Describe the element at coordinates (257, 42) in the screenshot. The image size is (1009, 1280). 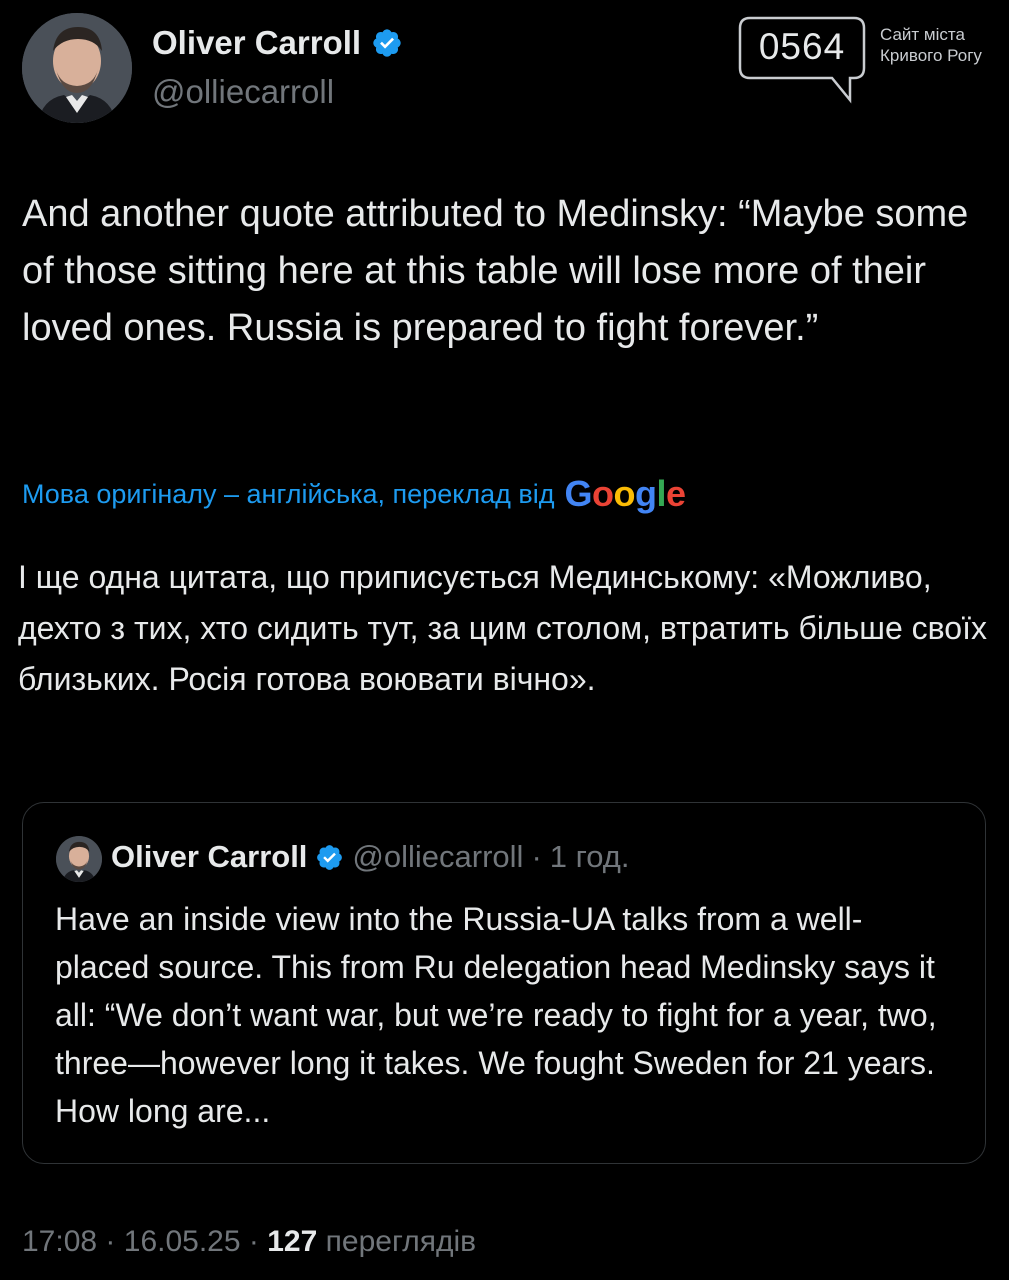
I see `author-name-text: Oliver Carroll` at that location.